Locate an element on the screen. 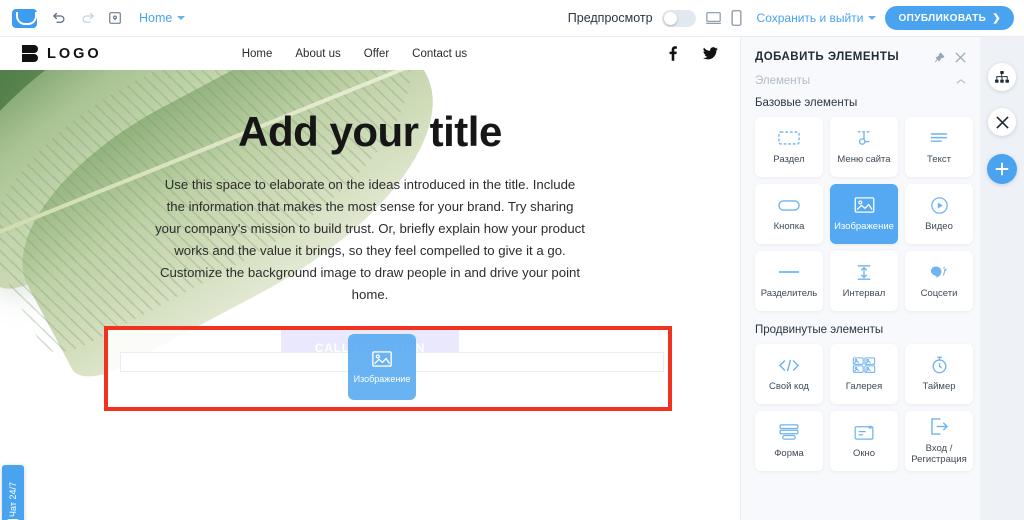  button-icon is located at coordinates (789, 205).